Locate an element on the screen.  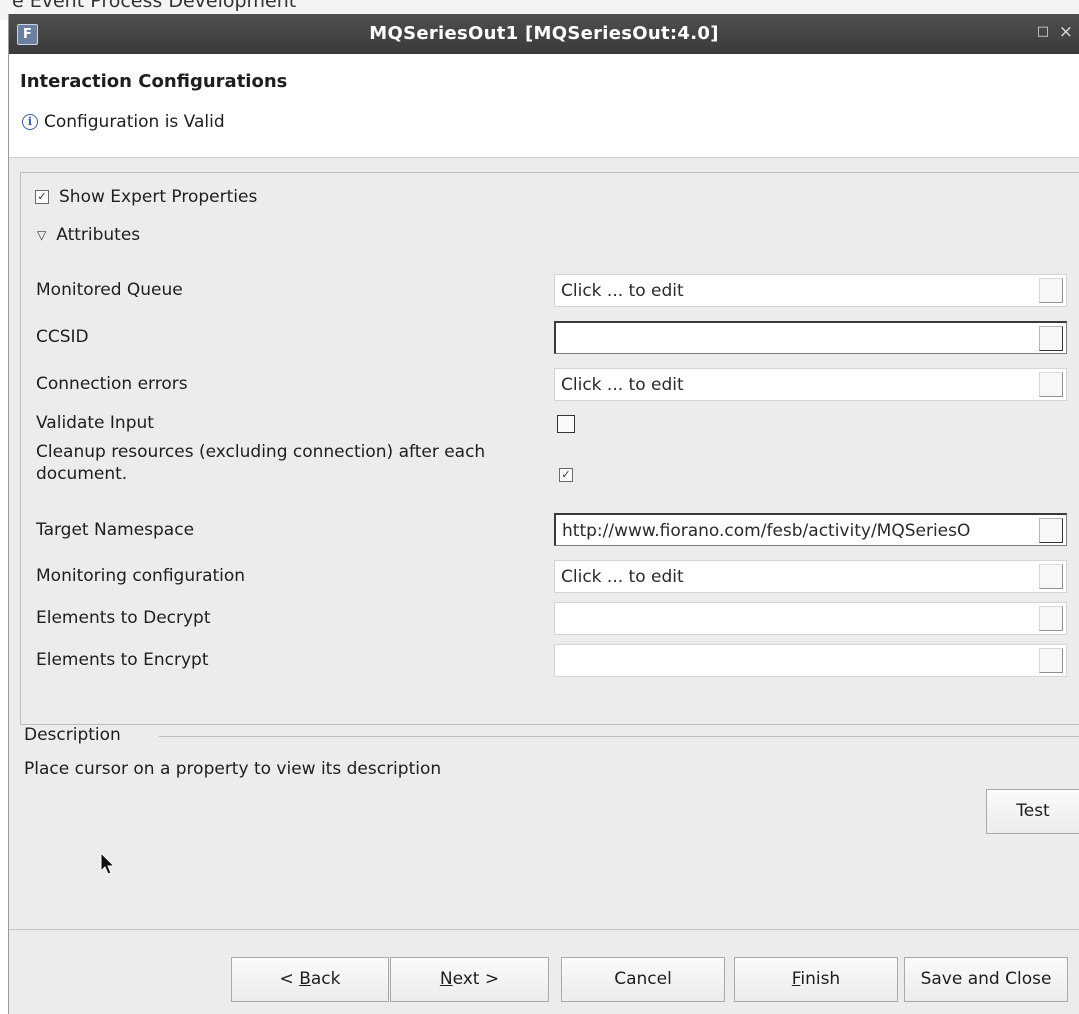
expand-triangle-icon: ▽ is located at coordinates (41, 235).